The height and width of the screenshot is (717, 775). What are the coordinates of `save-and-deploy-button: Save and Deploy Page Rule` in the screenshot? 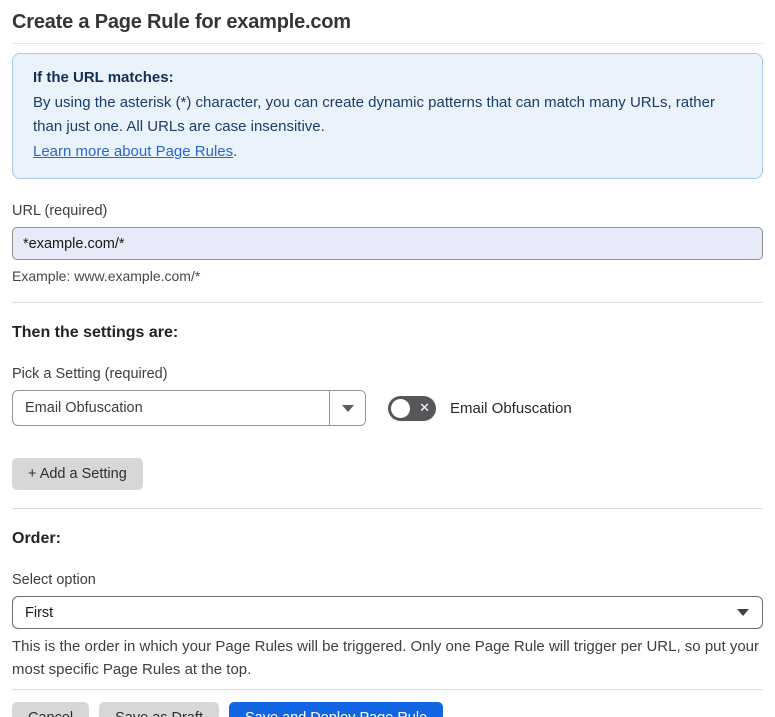 It's located at (336, 709).